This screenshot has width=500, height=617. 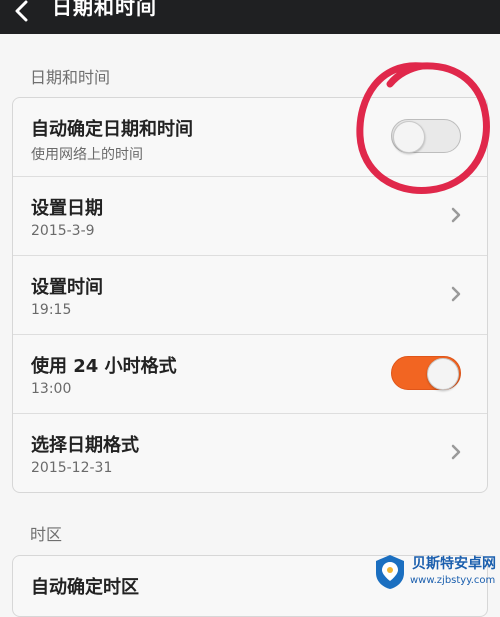 I want to click on shield-icon, so click(x=390, y=572).